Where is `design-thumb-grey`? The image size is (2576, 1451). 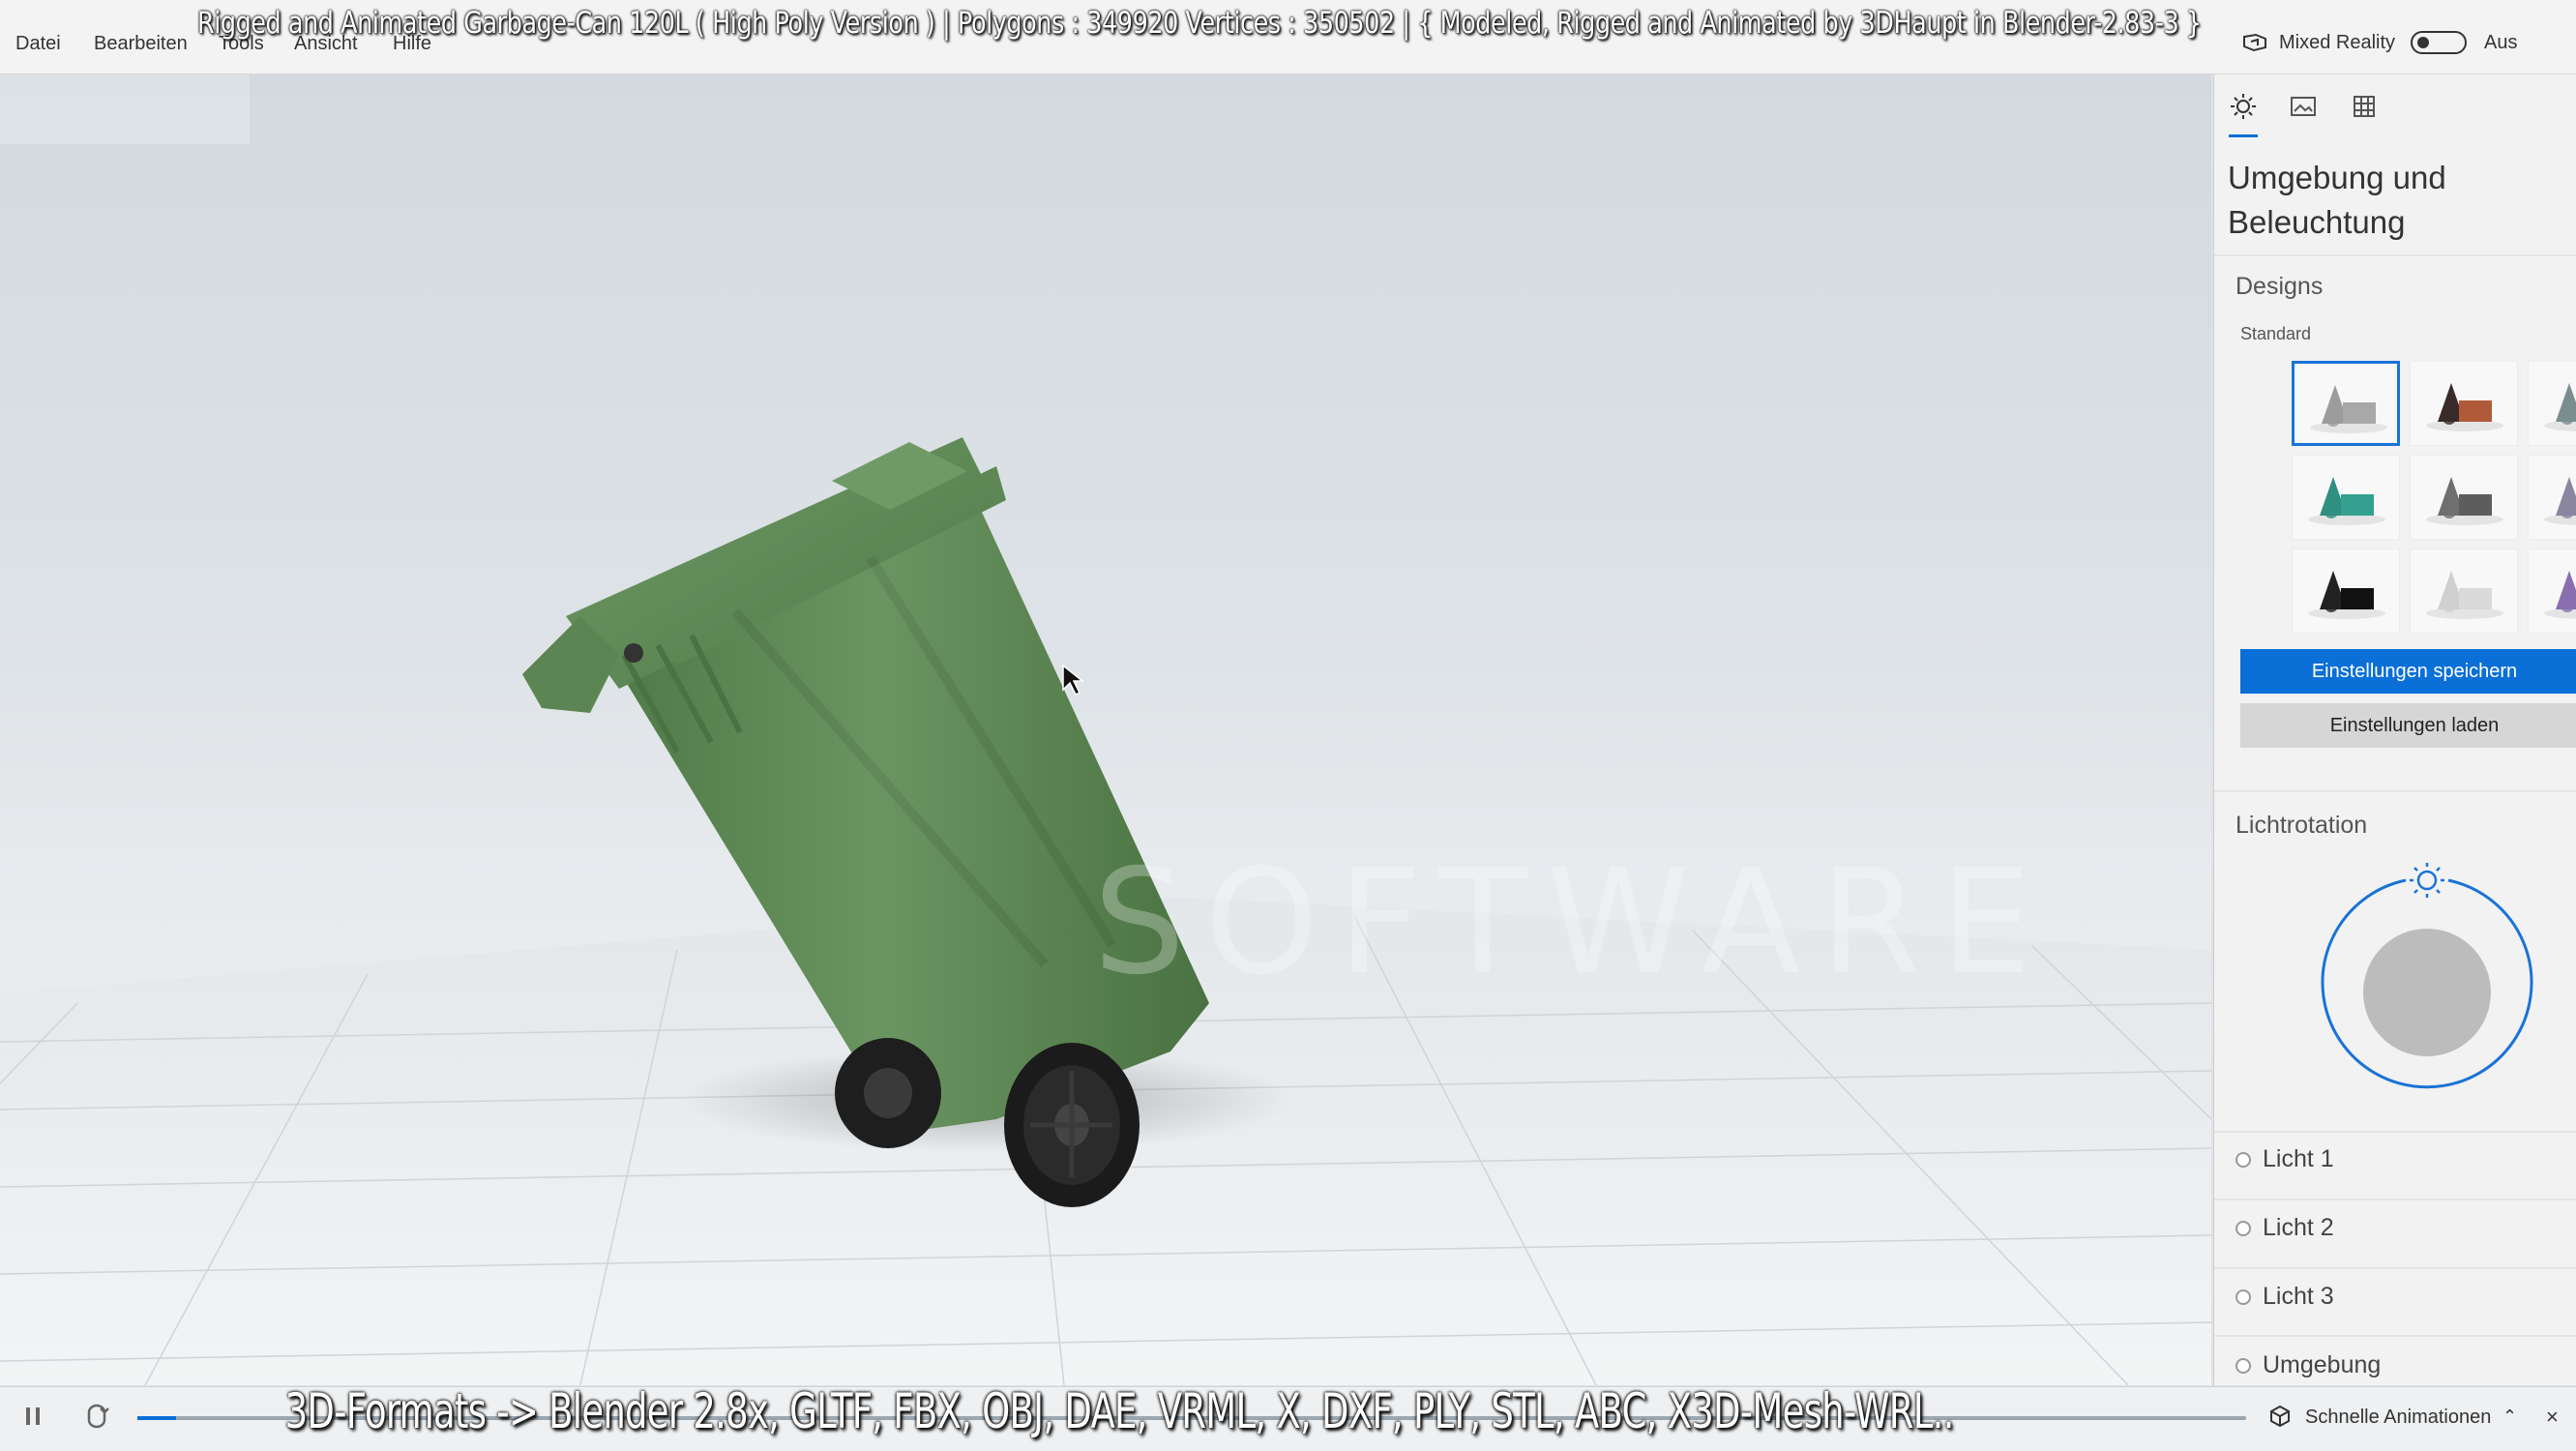 design-thumb-grey is located at coordinates (2346, 403).